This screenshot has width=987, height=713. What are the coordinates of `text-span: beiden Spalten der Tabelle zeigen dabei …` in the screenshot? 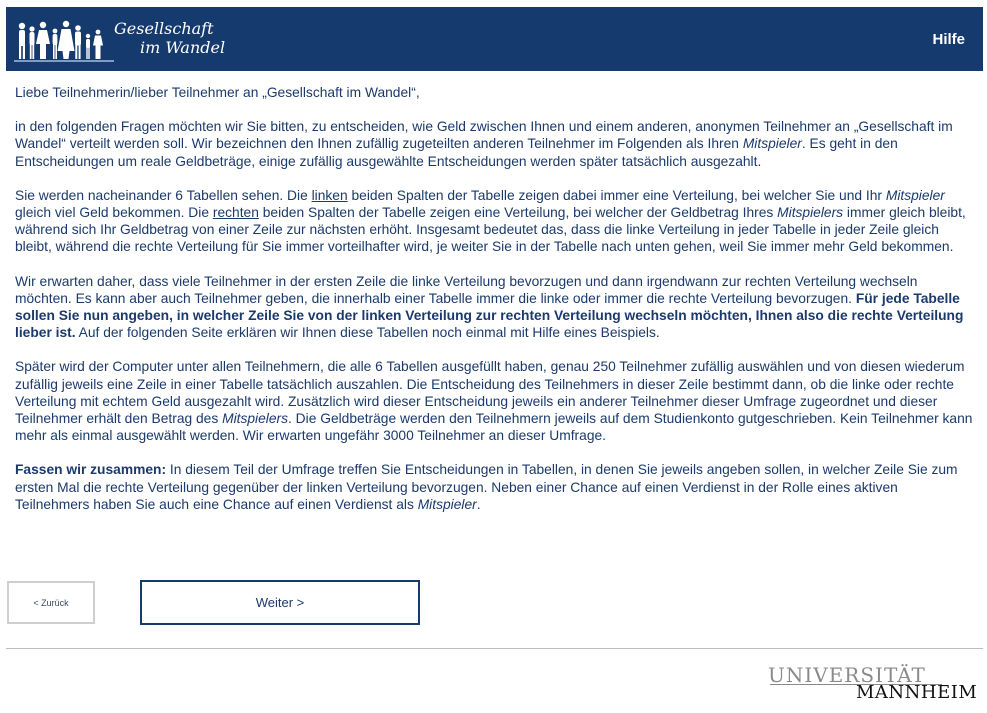 It's located at (616, 195).